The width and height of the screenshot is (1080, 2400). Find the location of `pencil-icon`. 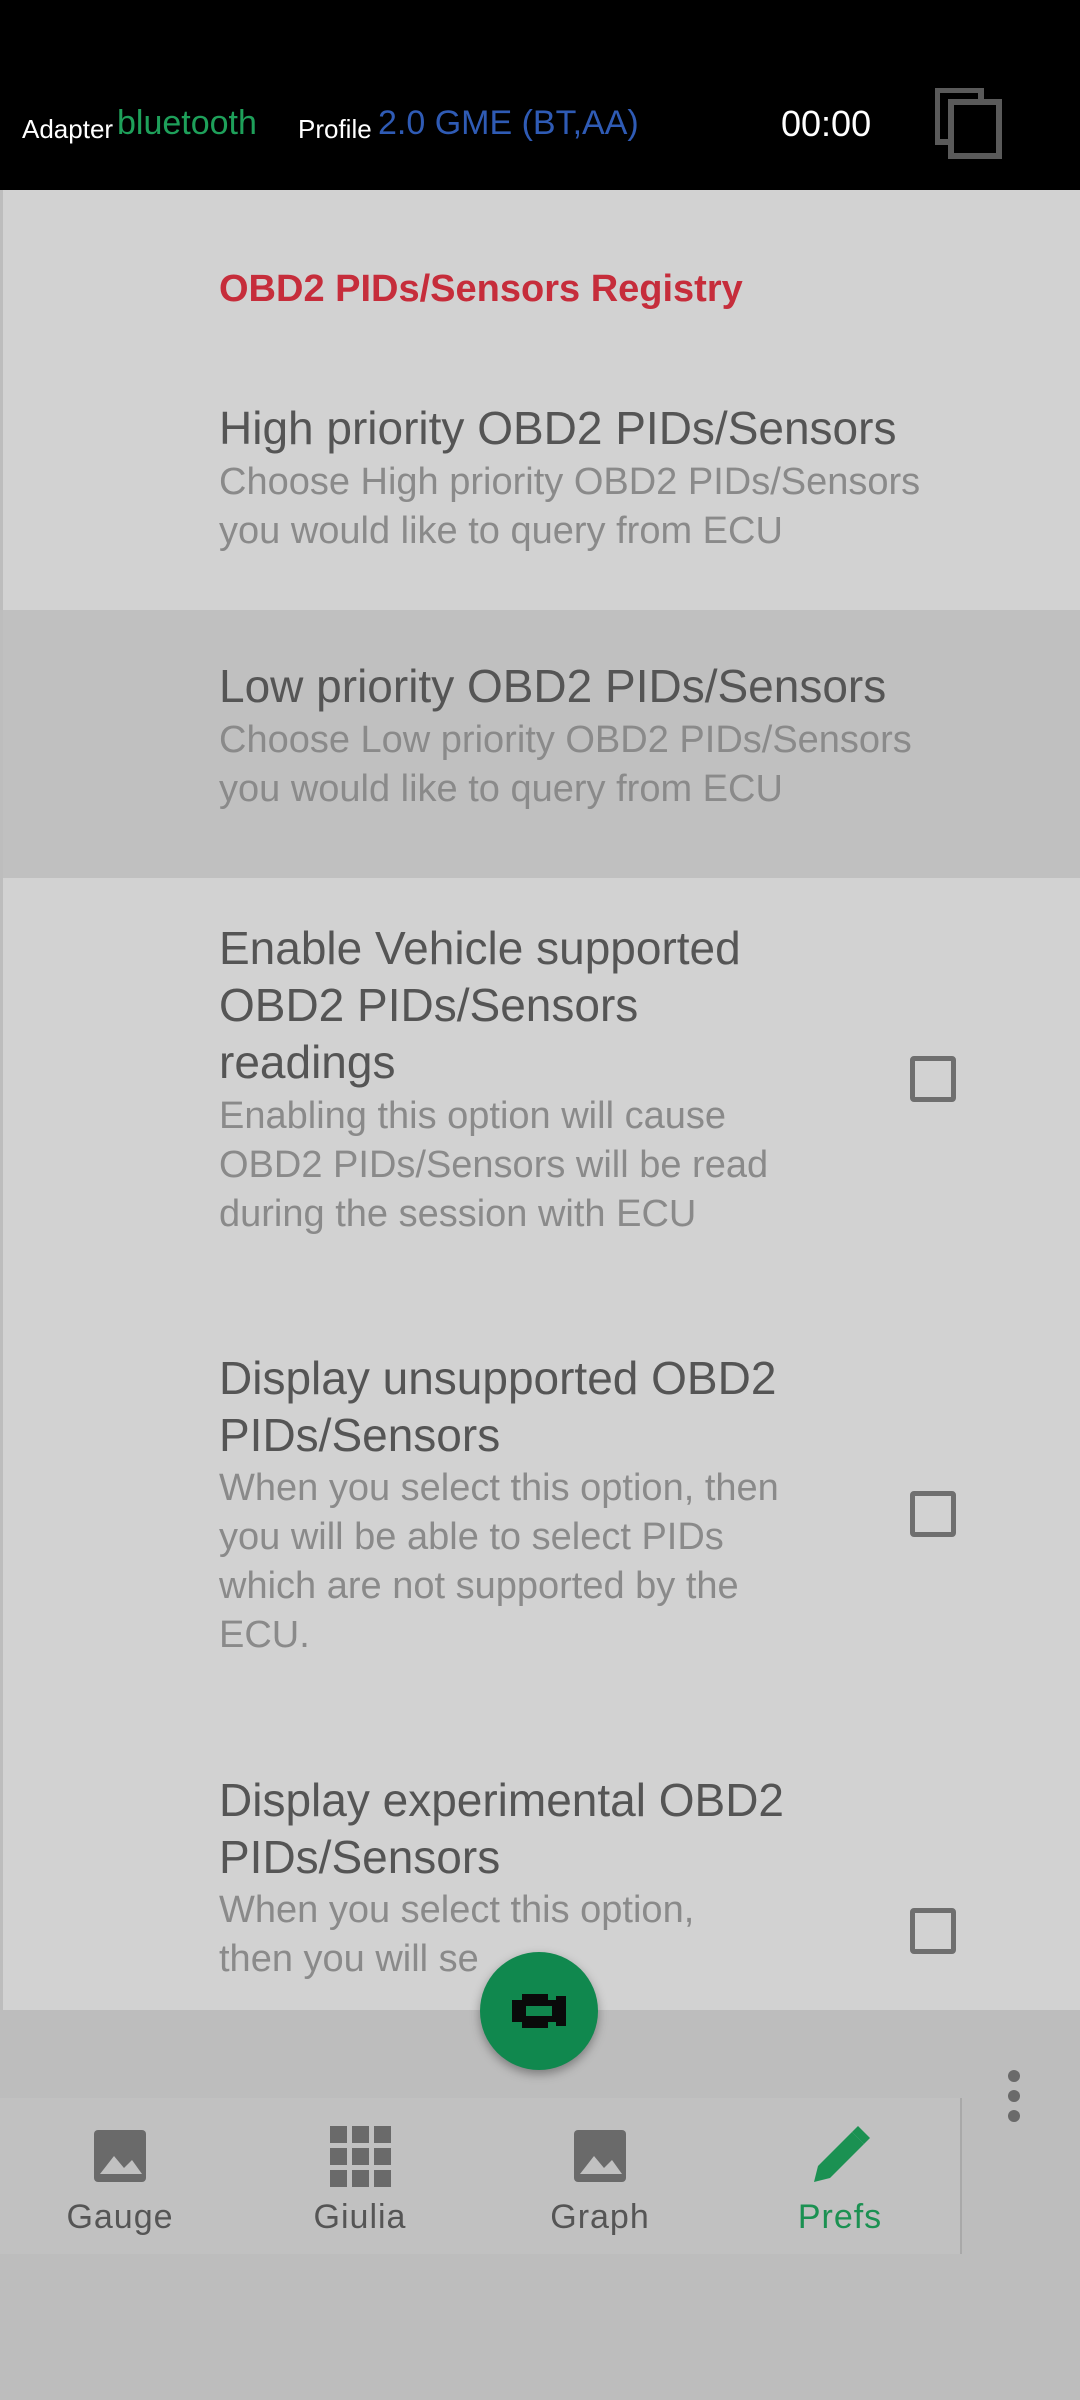

pencil-icon is located at coordinates (840, 2156).